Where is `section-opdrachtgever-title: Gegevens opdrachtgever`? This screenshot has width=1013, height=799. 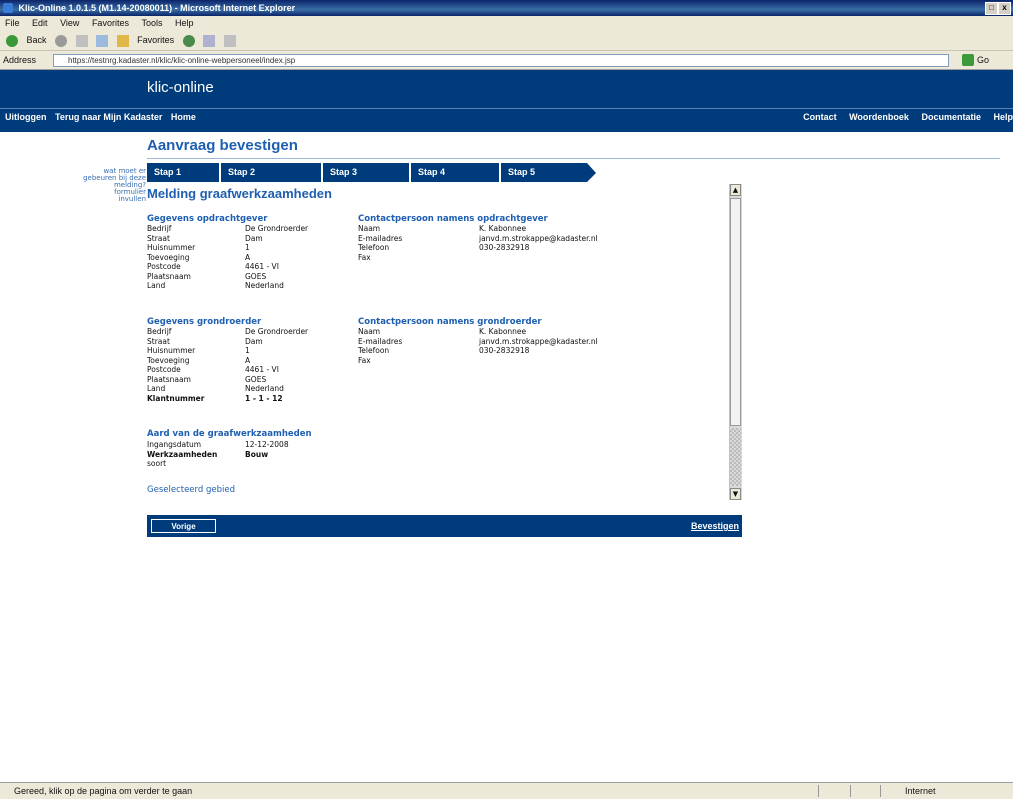
section-opdrachtgever-title: Gegevens opdrachtgever is located at coordinates (207, 219).